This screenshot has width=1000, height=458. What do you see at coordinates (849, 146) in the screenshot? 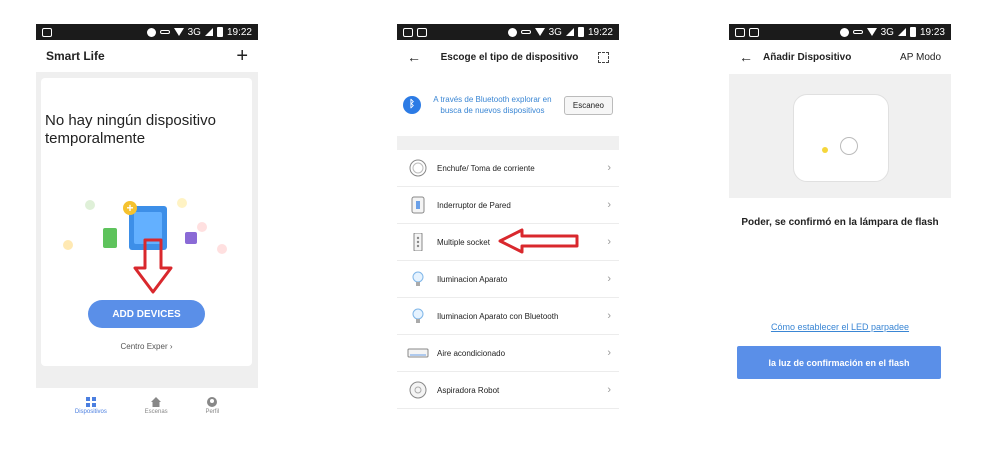
I see `power-button-icon` at bounding box center [849, 146].